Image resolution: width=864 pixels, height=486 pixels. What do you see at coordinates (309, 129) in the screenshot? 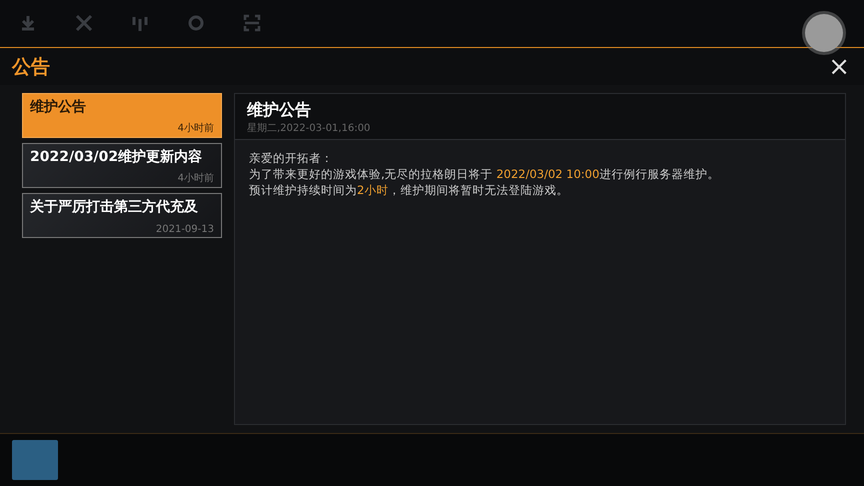
I see `announcement-date: 星期二,2022-03-01,16:00` at bounding box center [309, 129].